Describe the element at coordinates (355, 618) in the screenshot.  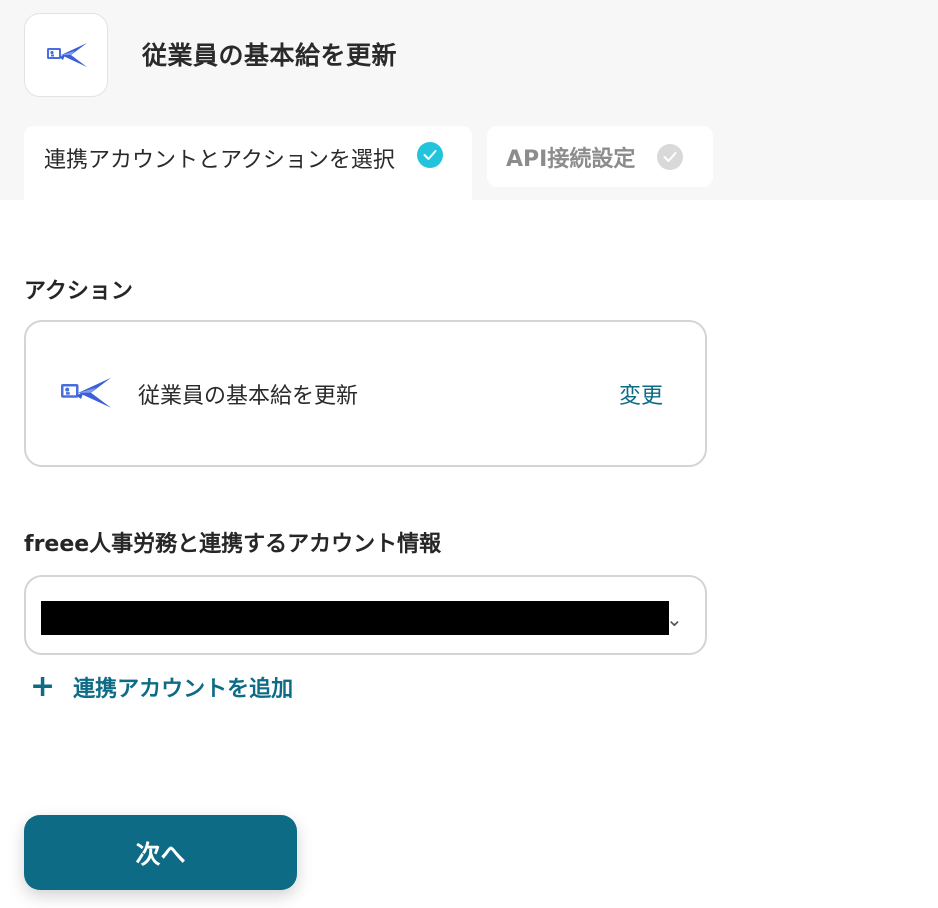
I see `redacted-account-value` at that location.